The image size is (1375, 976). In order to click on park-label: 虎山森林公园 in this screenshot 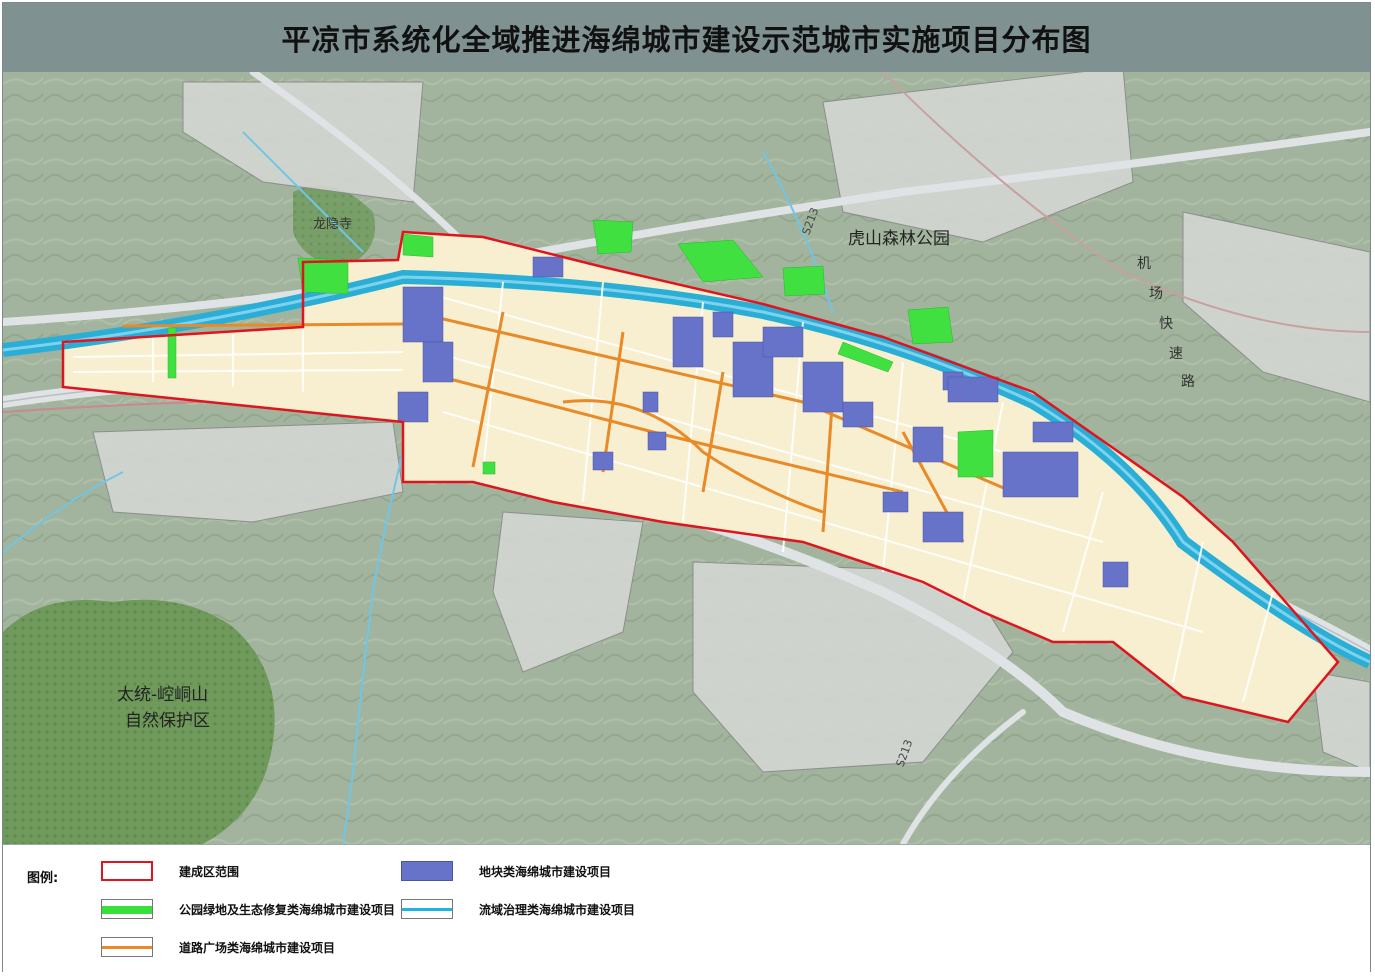, I will do `click(899, 239)`.